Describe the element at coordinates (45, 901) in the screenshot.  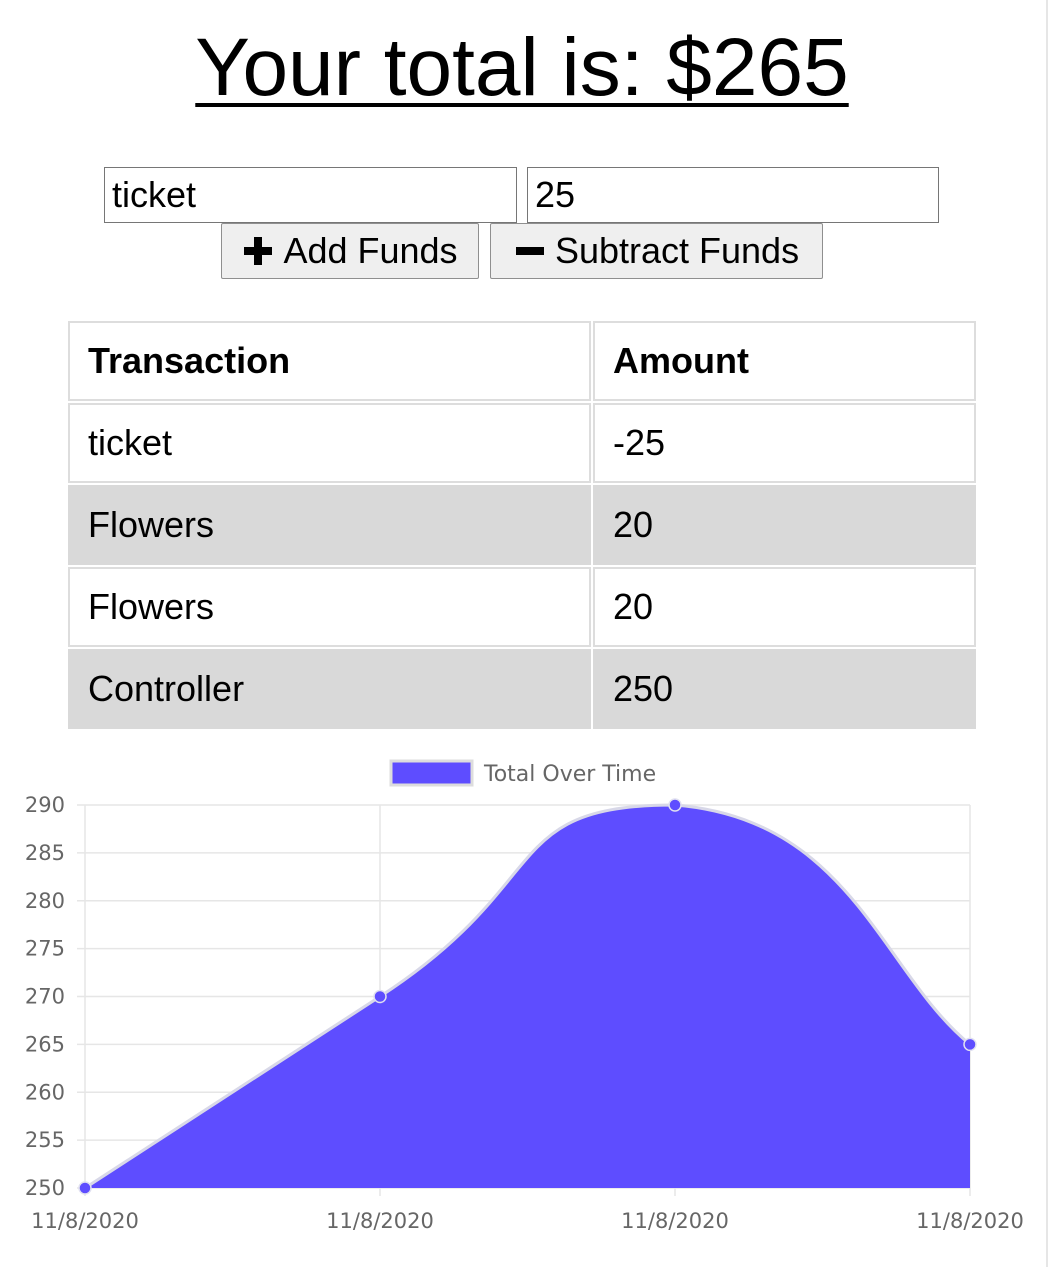
I see `y-tick-label: 280` at that location.